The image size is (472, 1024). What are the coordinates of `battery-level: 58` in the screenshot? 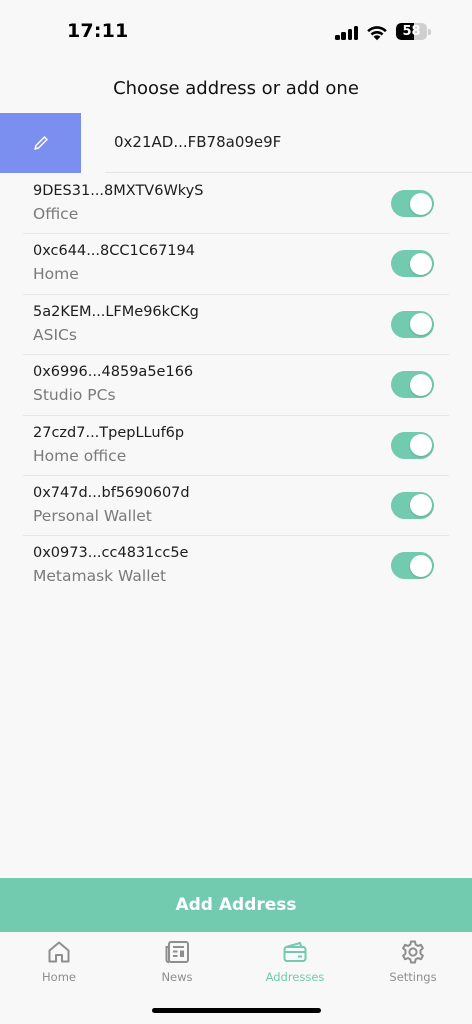 It's located at (411, 31).